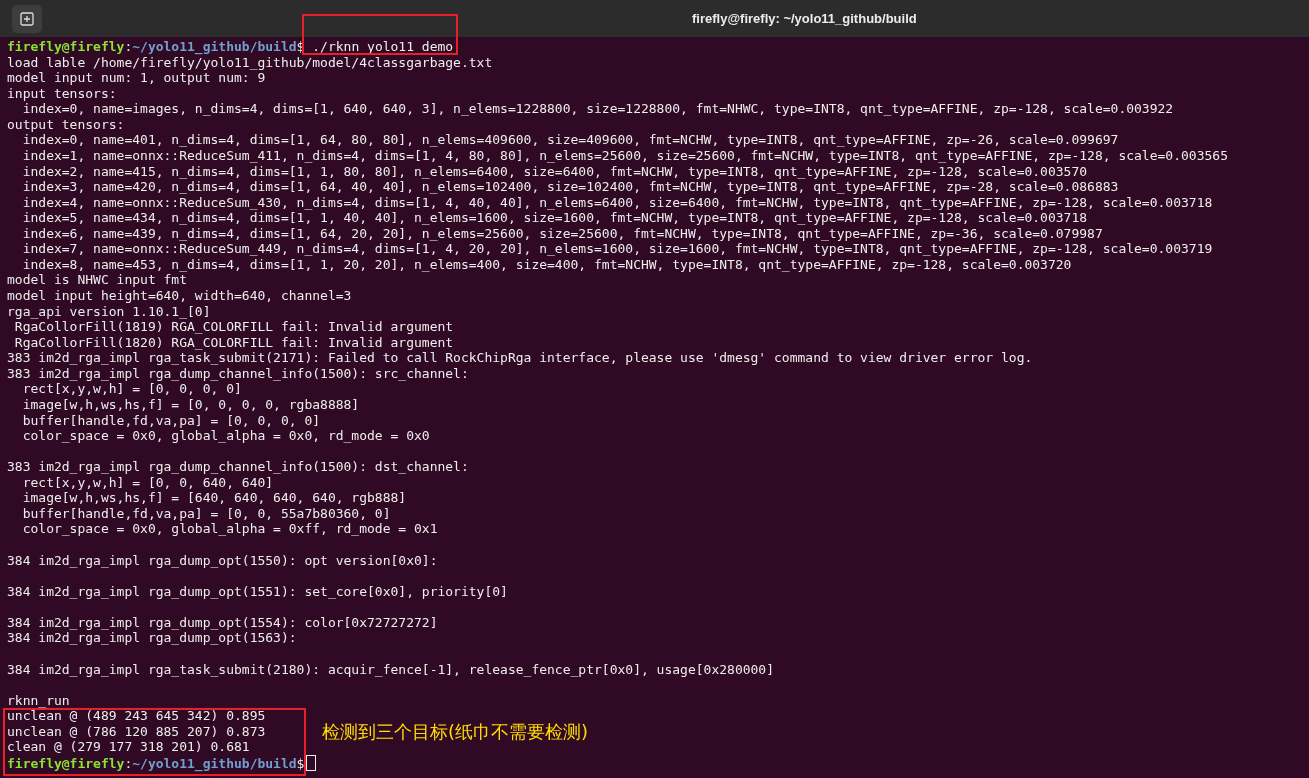 The height and width of the screenshot is (778, 1309). Describe the element at coordinates (136, 78) in the screenshot. I see `output-line: model input num: 1, output num: 9` at that location.